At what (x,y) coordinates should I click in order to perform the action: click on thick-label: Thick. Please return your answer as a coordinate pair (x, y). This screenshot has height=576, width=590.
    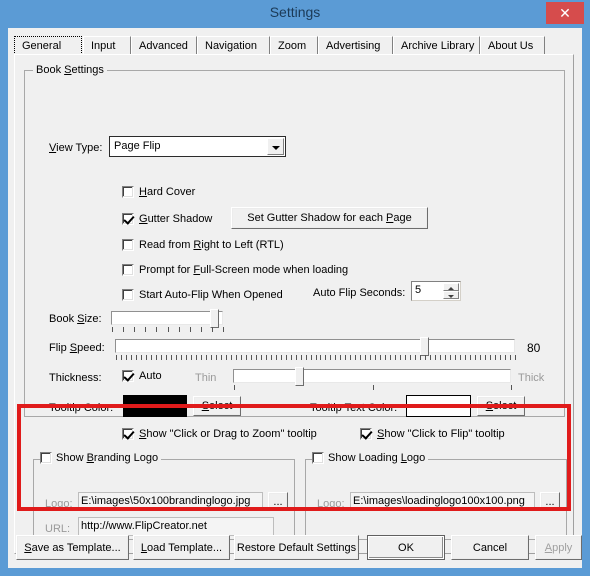
    Looking at the image, I should click on (531, 378).